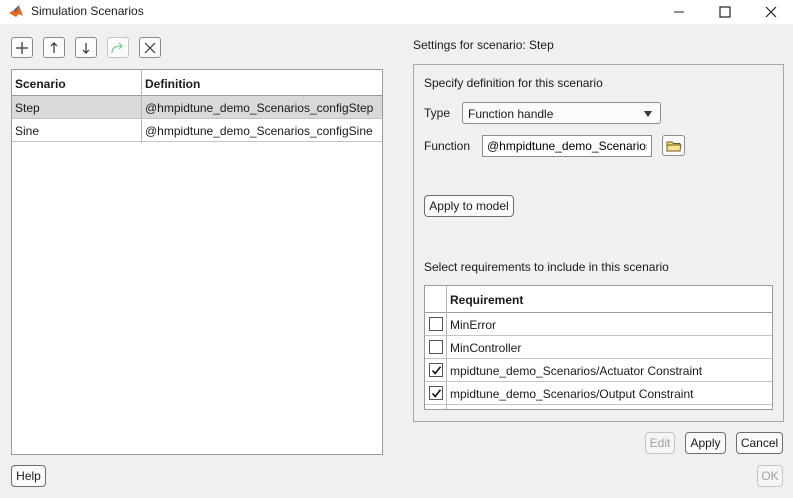 The width and height of the screenshot is (793, 498). I want to click on arrow-down-icon, so click(86, 48).